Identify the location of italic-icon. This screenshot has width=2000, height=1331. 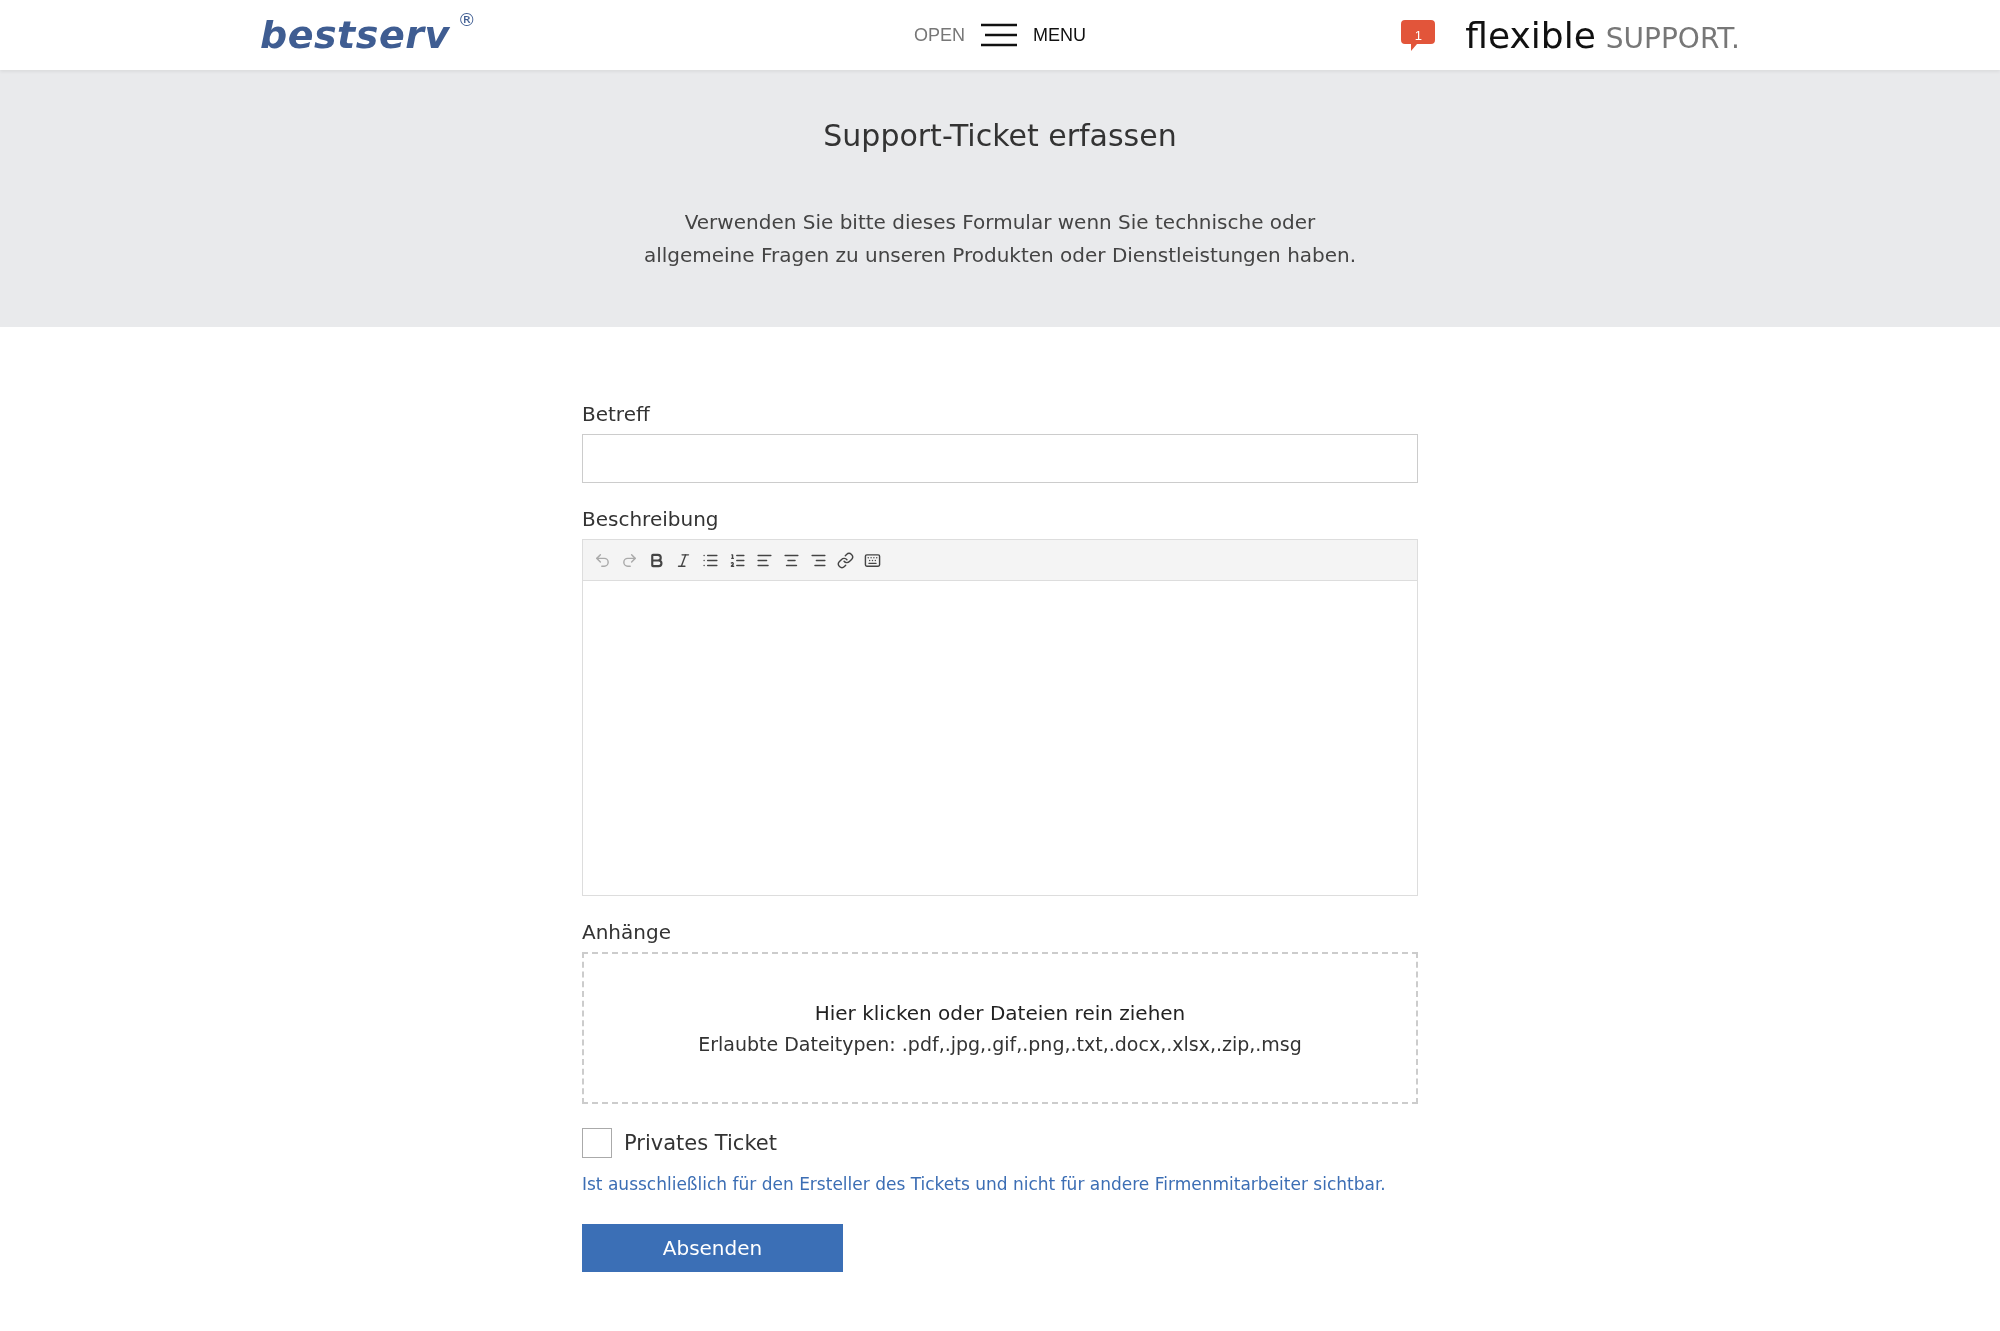
(683, 560).